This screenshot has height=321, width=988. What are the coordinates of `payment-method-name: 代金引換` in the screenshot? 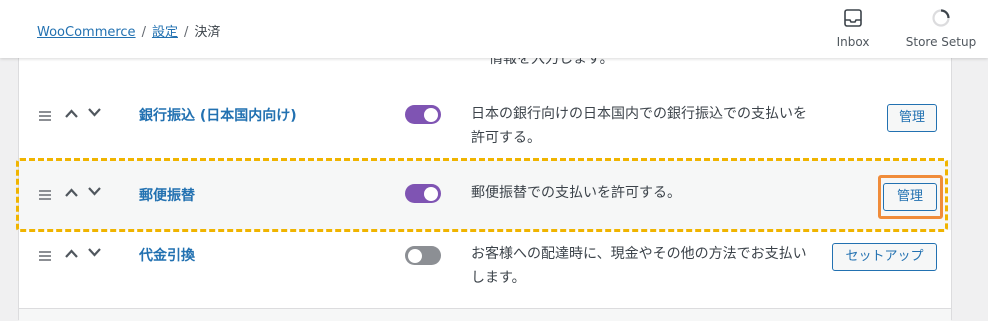 It's located at (167, 255).